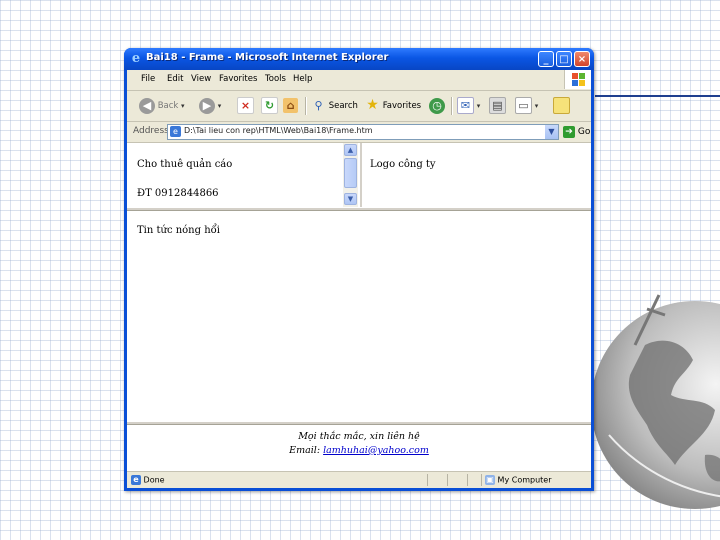  I want to click on print-button: ▤, so click(497, 106).